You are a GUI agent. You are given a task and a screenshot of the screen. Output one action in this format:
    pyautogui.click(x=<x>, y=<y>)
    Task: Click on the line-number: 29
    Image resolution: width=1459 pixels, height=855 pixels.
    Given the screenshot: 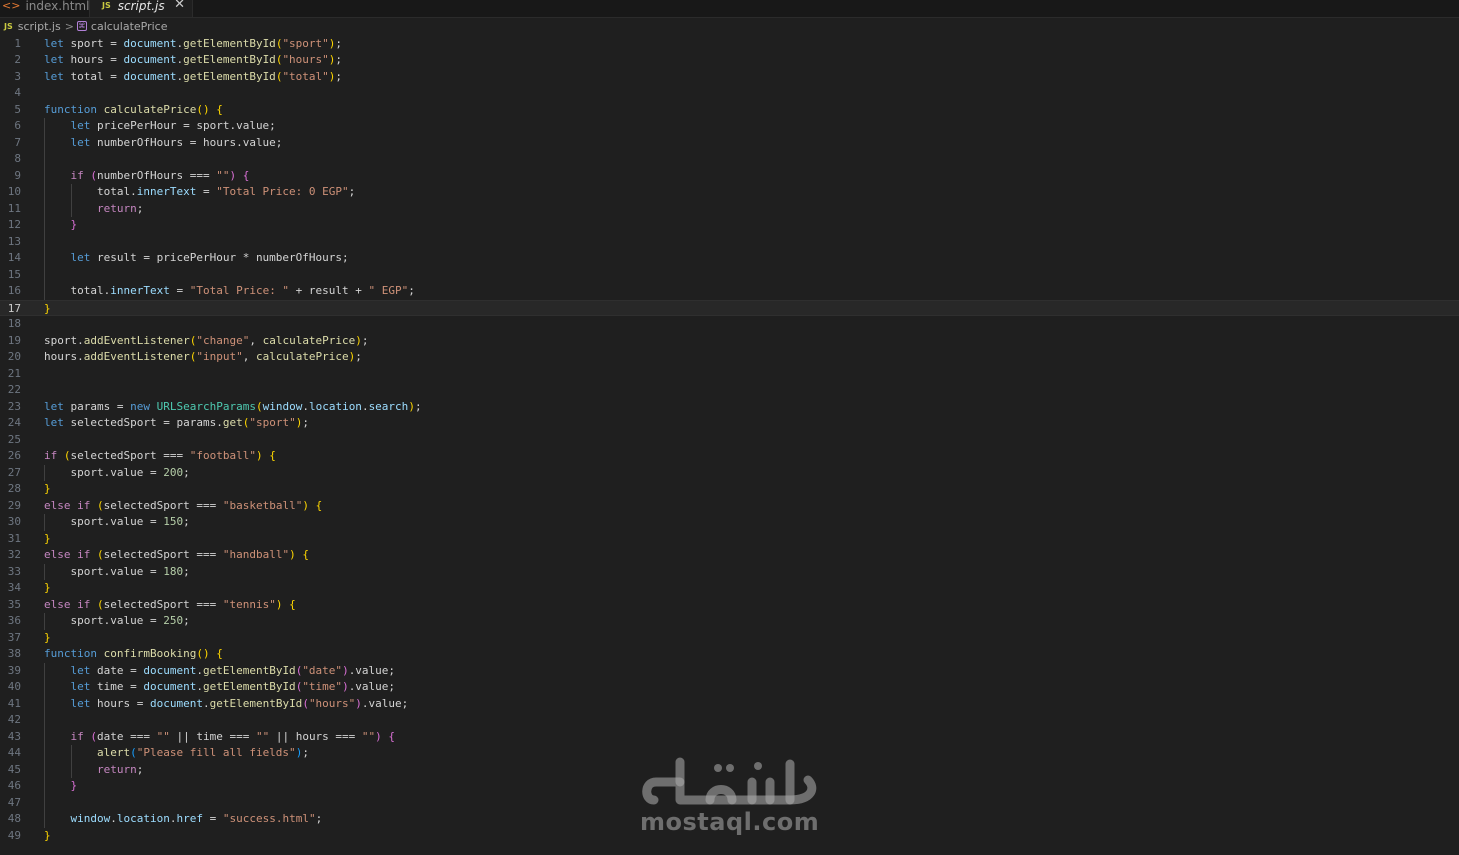 What is the action you would take?
    pyautogui.click(x=14, y=505)
    